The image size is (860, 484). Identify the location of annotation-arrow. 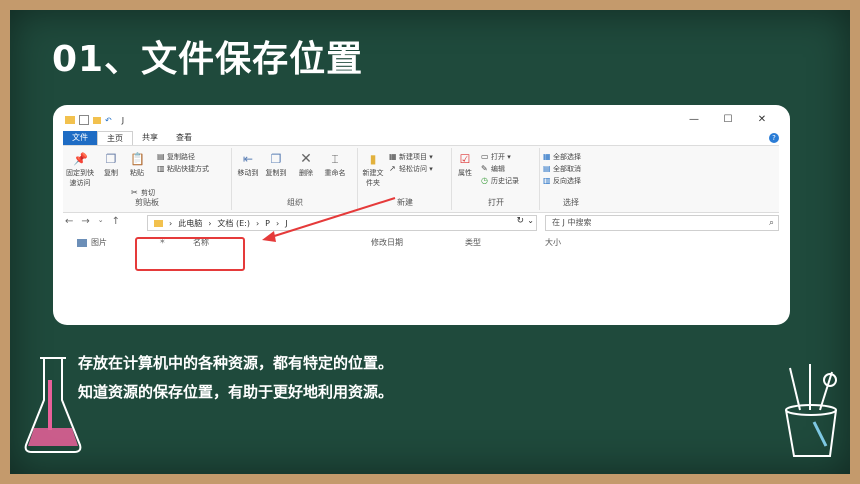
(329, 219).